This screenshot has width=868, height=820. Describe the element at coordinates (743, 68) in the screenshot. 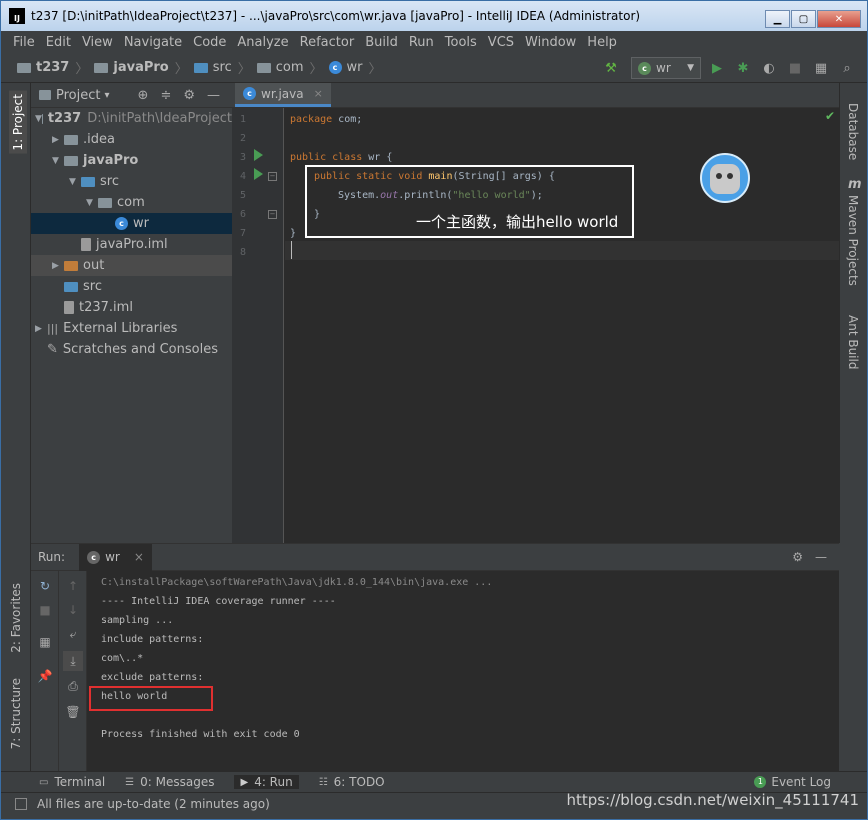

I see `debug-icon: ✱` at that location.